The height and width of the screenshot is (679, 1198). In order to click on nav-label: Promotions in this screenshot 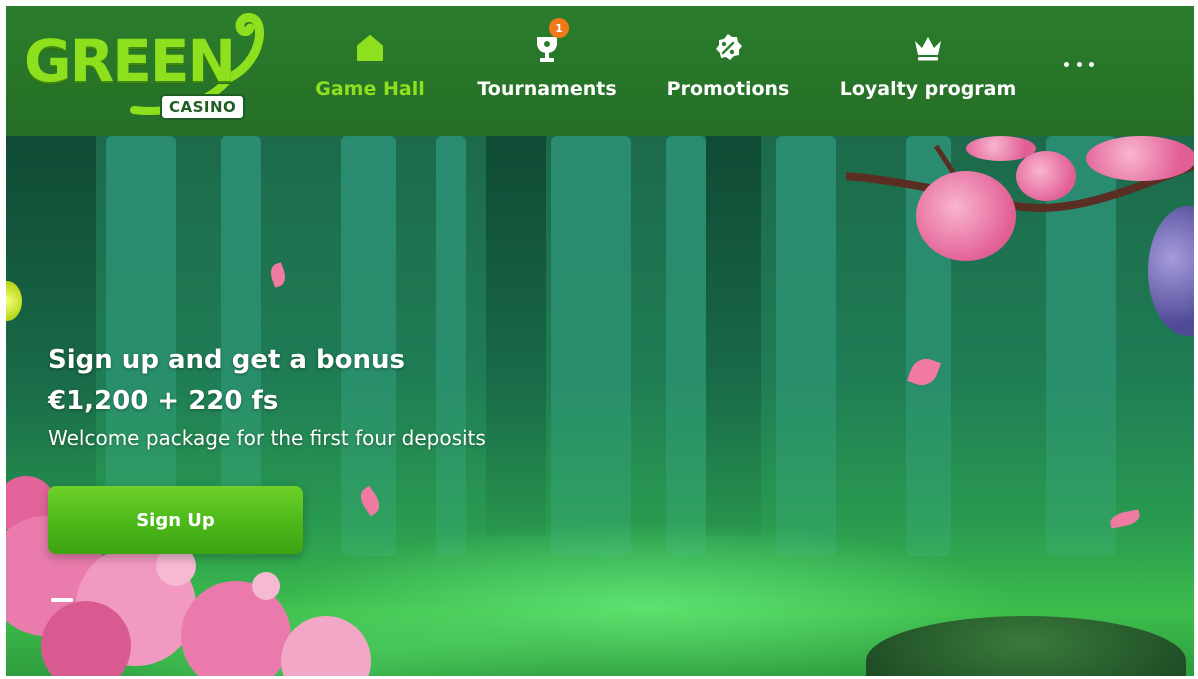, I will do `click(728, 89)`.